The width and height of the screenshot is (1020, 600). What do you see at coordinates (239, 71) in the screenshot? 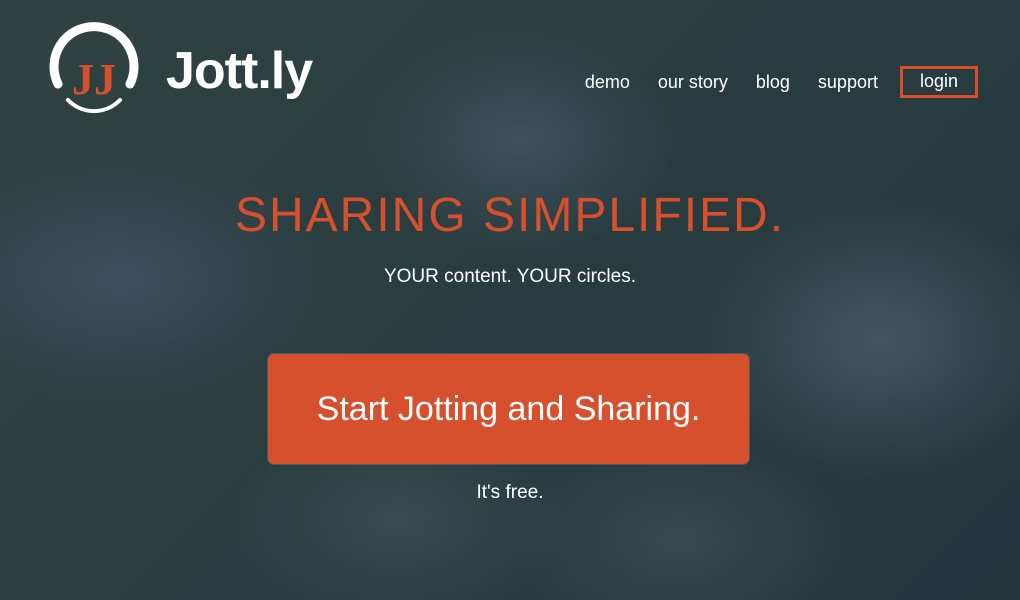
I see `brand-name: Jott.ly` at bounding box center [239, 71].